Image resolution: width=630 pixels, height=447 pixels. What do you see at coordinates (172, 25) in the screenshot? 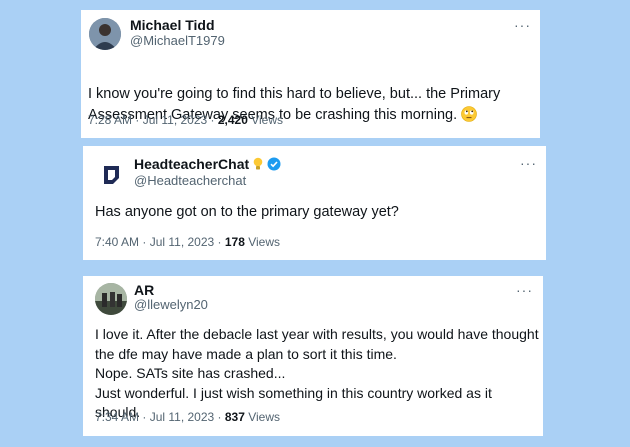
I see `author-name: Michael Tidd` at bounding box center [172, 25].